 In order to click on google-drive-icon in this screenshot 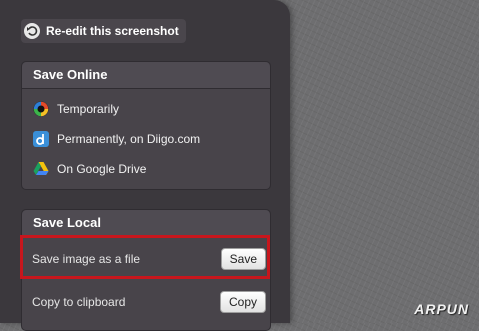, I will do `click(41, 169)`.